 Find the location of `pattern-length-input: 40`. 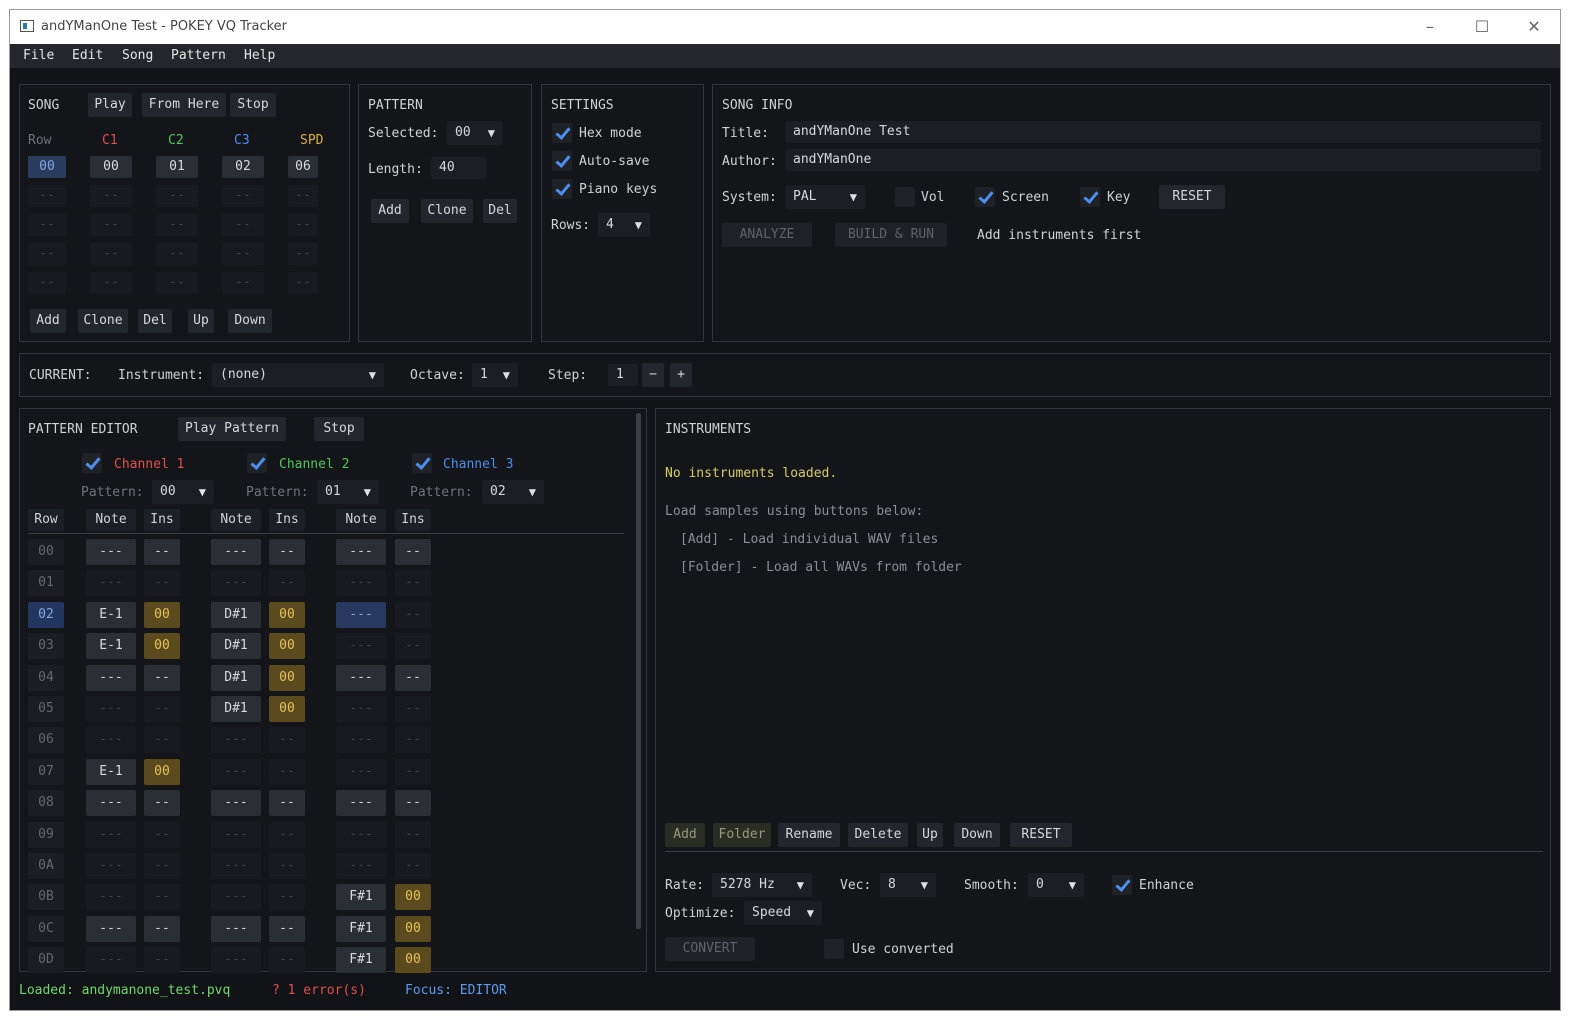

pattern-length-input: 40 is located at coordinates (459, 168).